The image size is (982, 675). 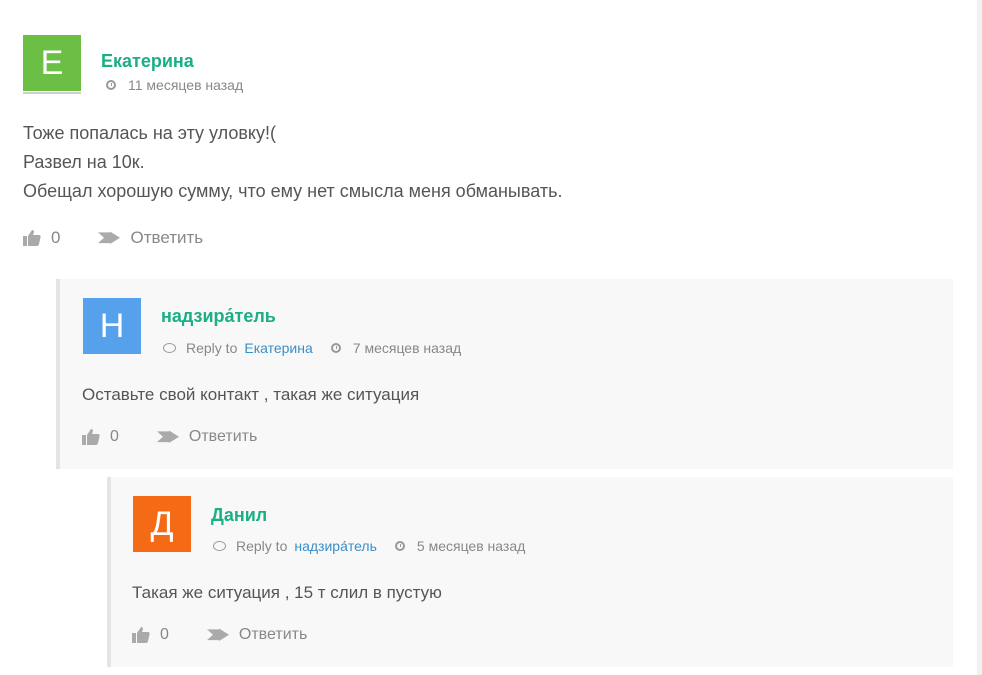 What do you see at coordinates (287, 592) in the screenshot?
I see `comment-text: Такая же ситуация , 15 т слил в пустую` at bounding box center [287, 592].